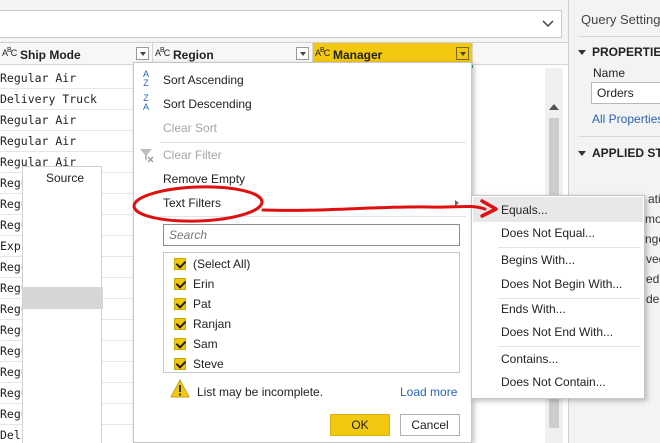 This screenshot has height=443, width=660. Describe the element at coordinates (430, 425) in the screenshot. I see `cancel-button: Cancel` at that location.